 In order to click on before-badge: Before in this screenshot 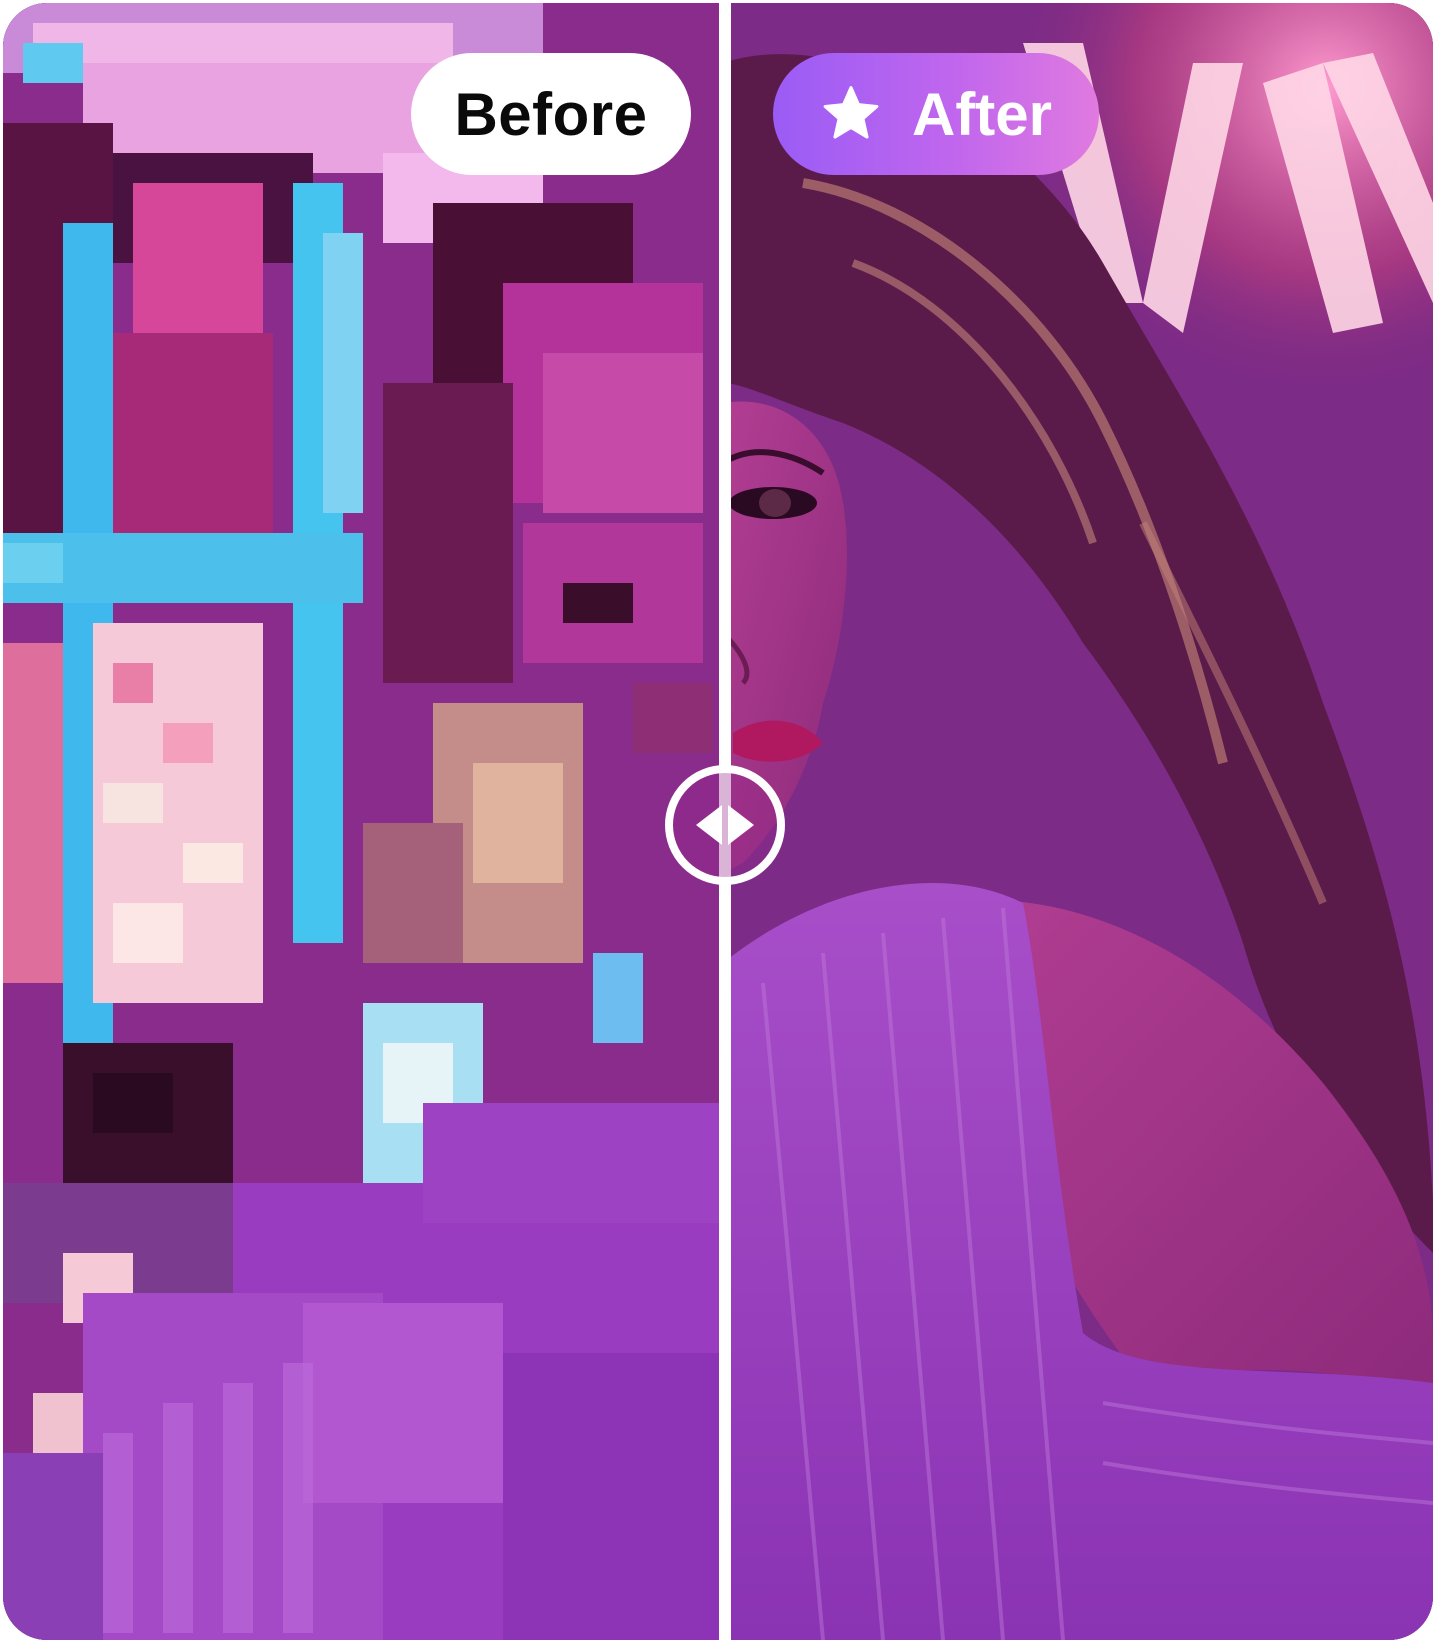, I will do `click(551, 114)`.